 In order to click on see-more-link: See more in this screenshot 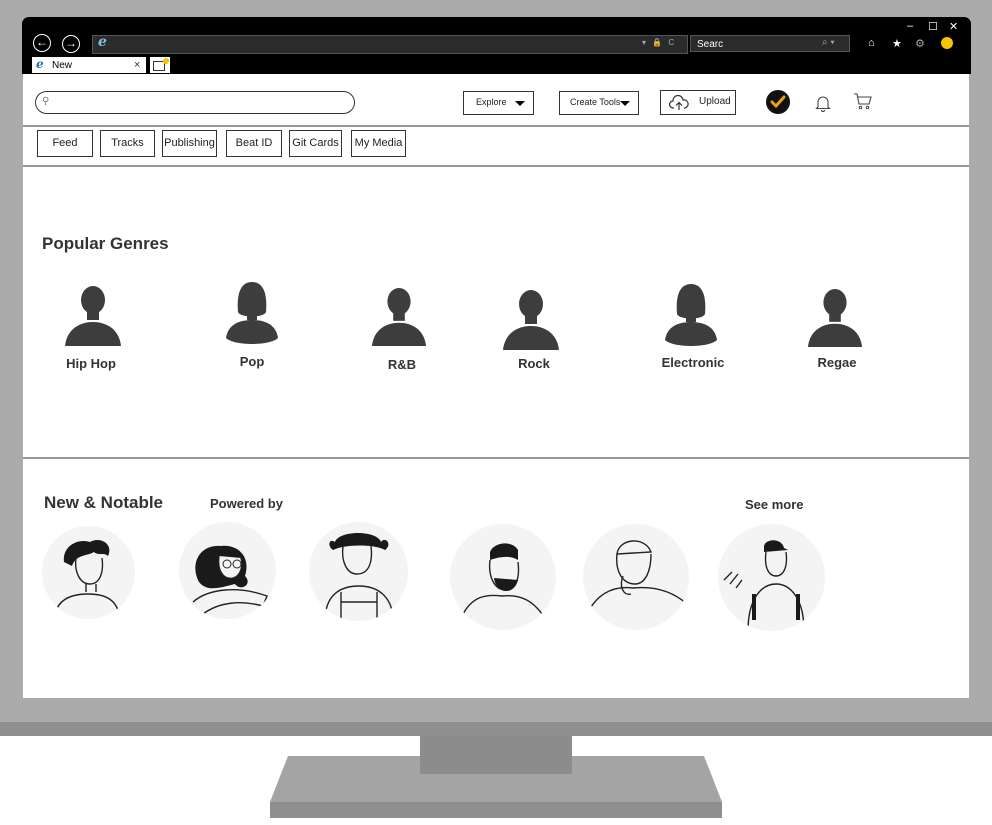, I will do `click(774, 504)`.